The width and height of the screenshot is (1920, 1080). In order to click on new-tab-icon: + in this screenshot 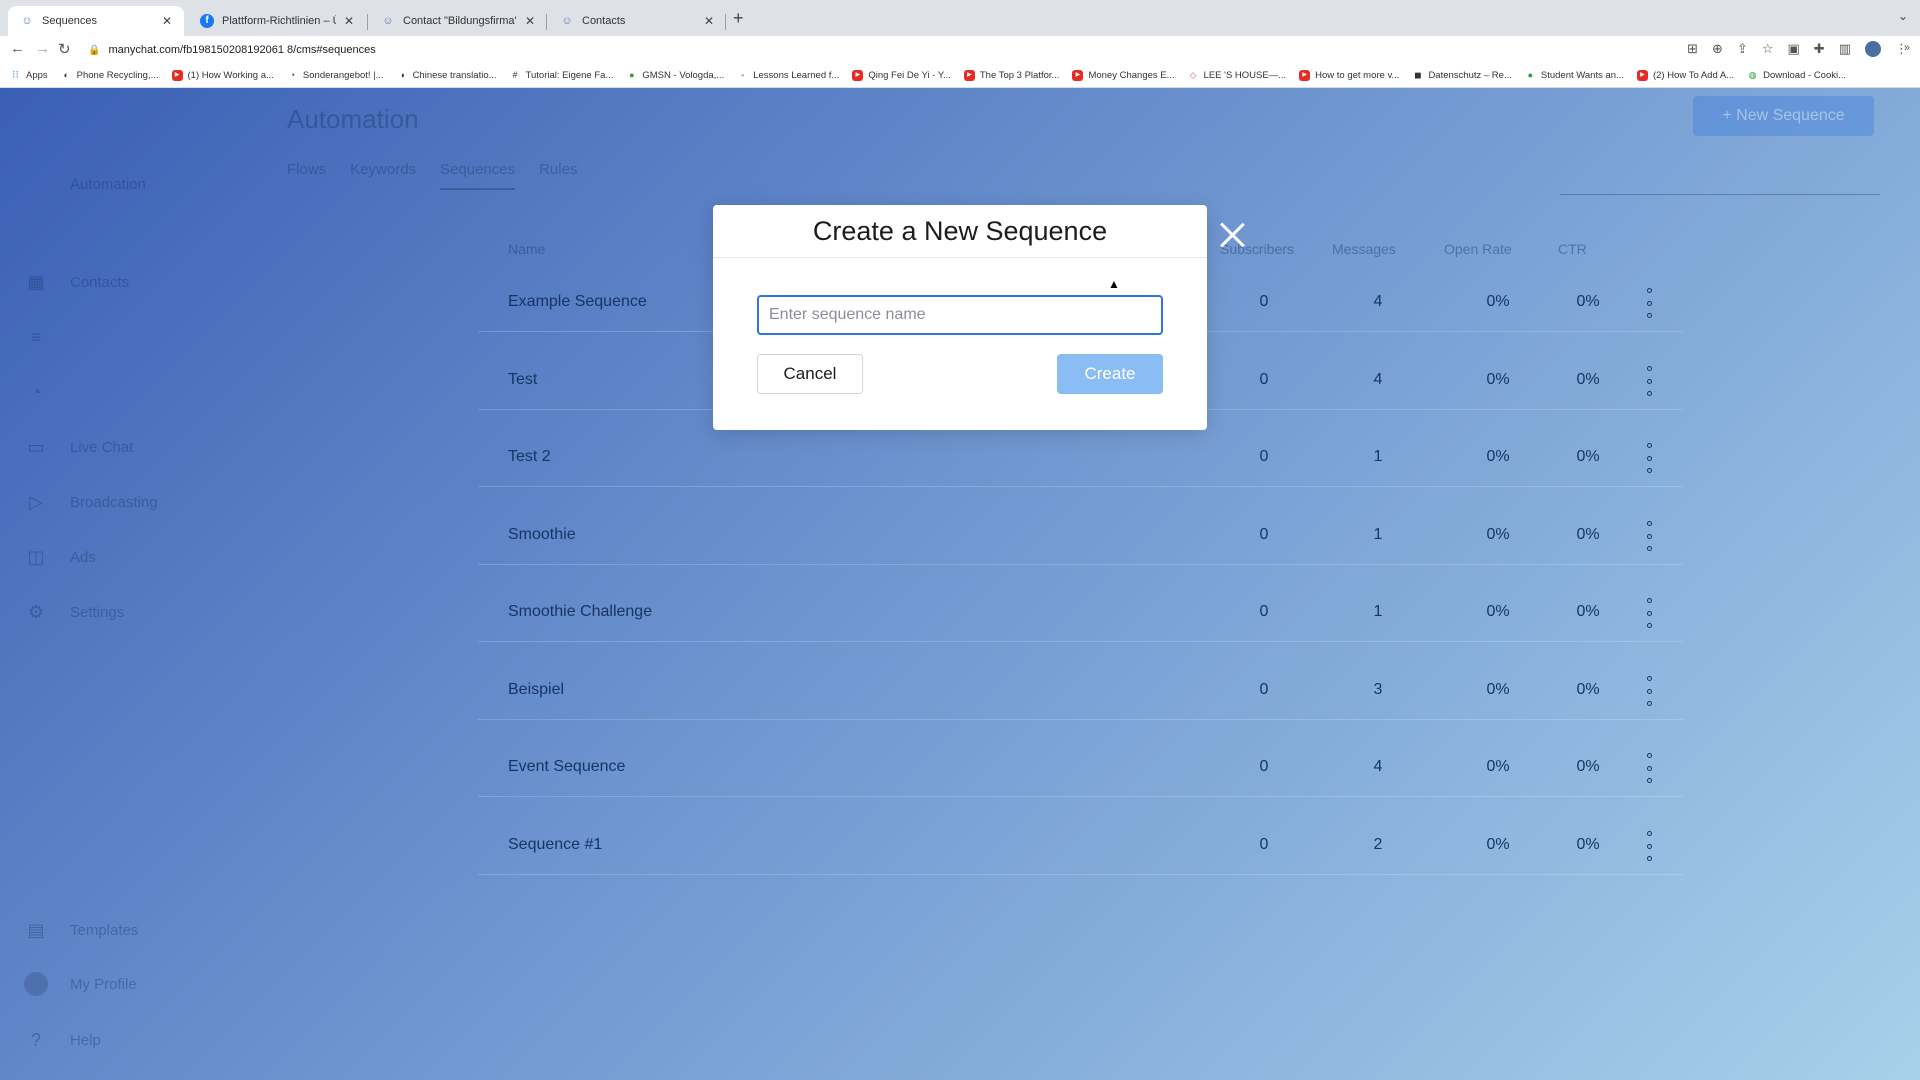, I will do `click(738, 18)`.